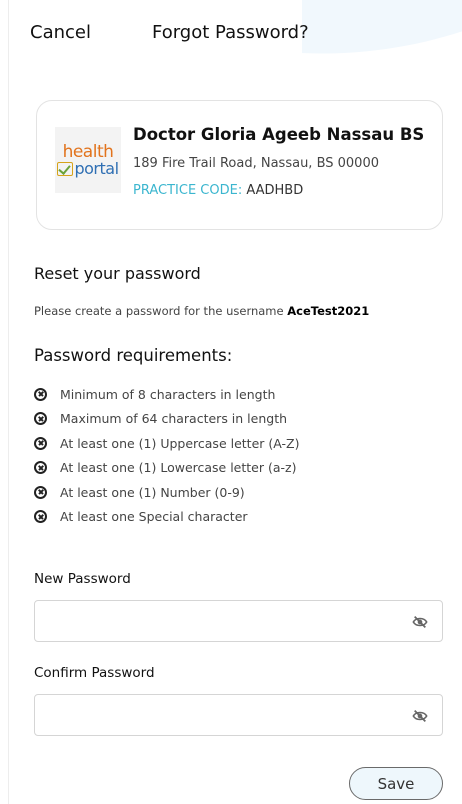 The width and height of the screenshot is (462, 804). I want to click on new-password-label: New Password, so click(82, 579).